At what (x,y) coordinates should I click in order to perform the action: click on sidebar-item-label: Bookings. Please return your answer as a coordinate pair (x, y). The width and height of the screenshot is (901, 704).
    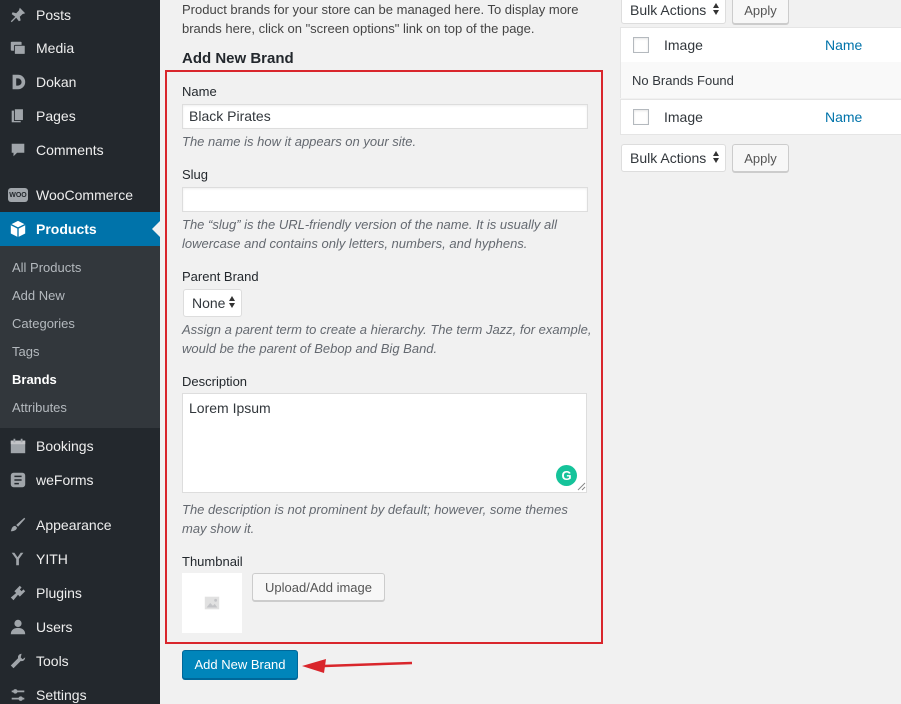
    Looking at the image, I should click on (65, 446).